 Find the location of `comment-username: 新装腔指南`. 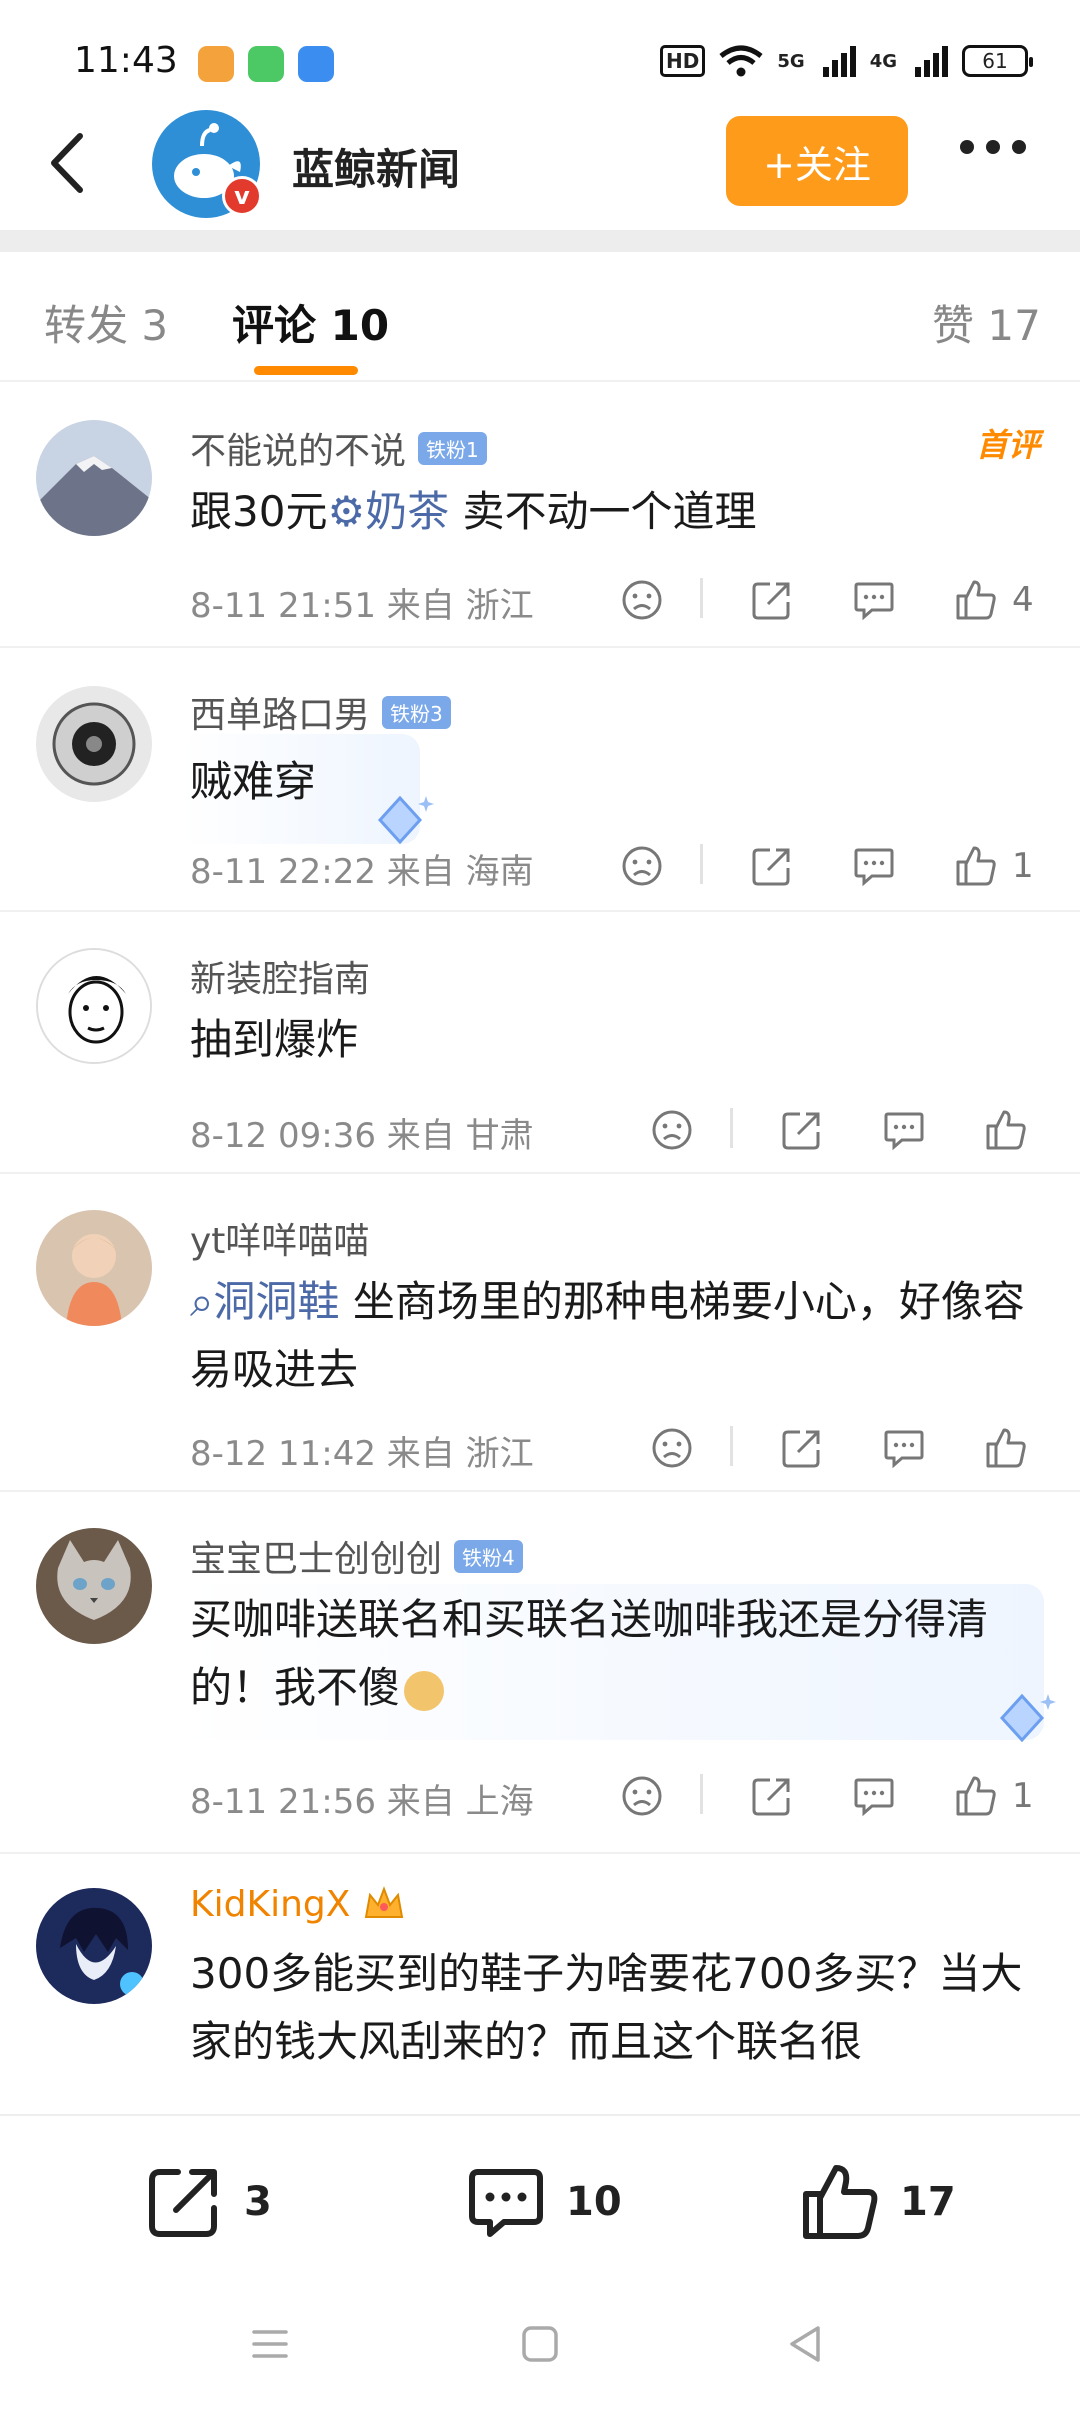

comment-username: 新装腔指南 is located at coordinates (280, 976).